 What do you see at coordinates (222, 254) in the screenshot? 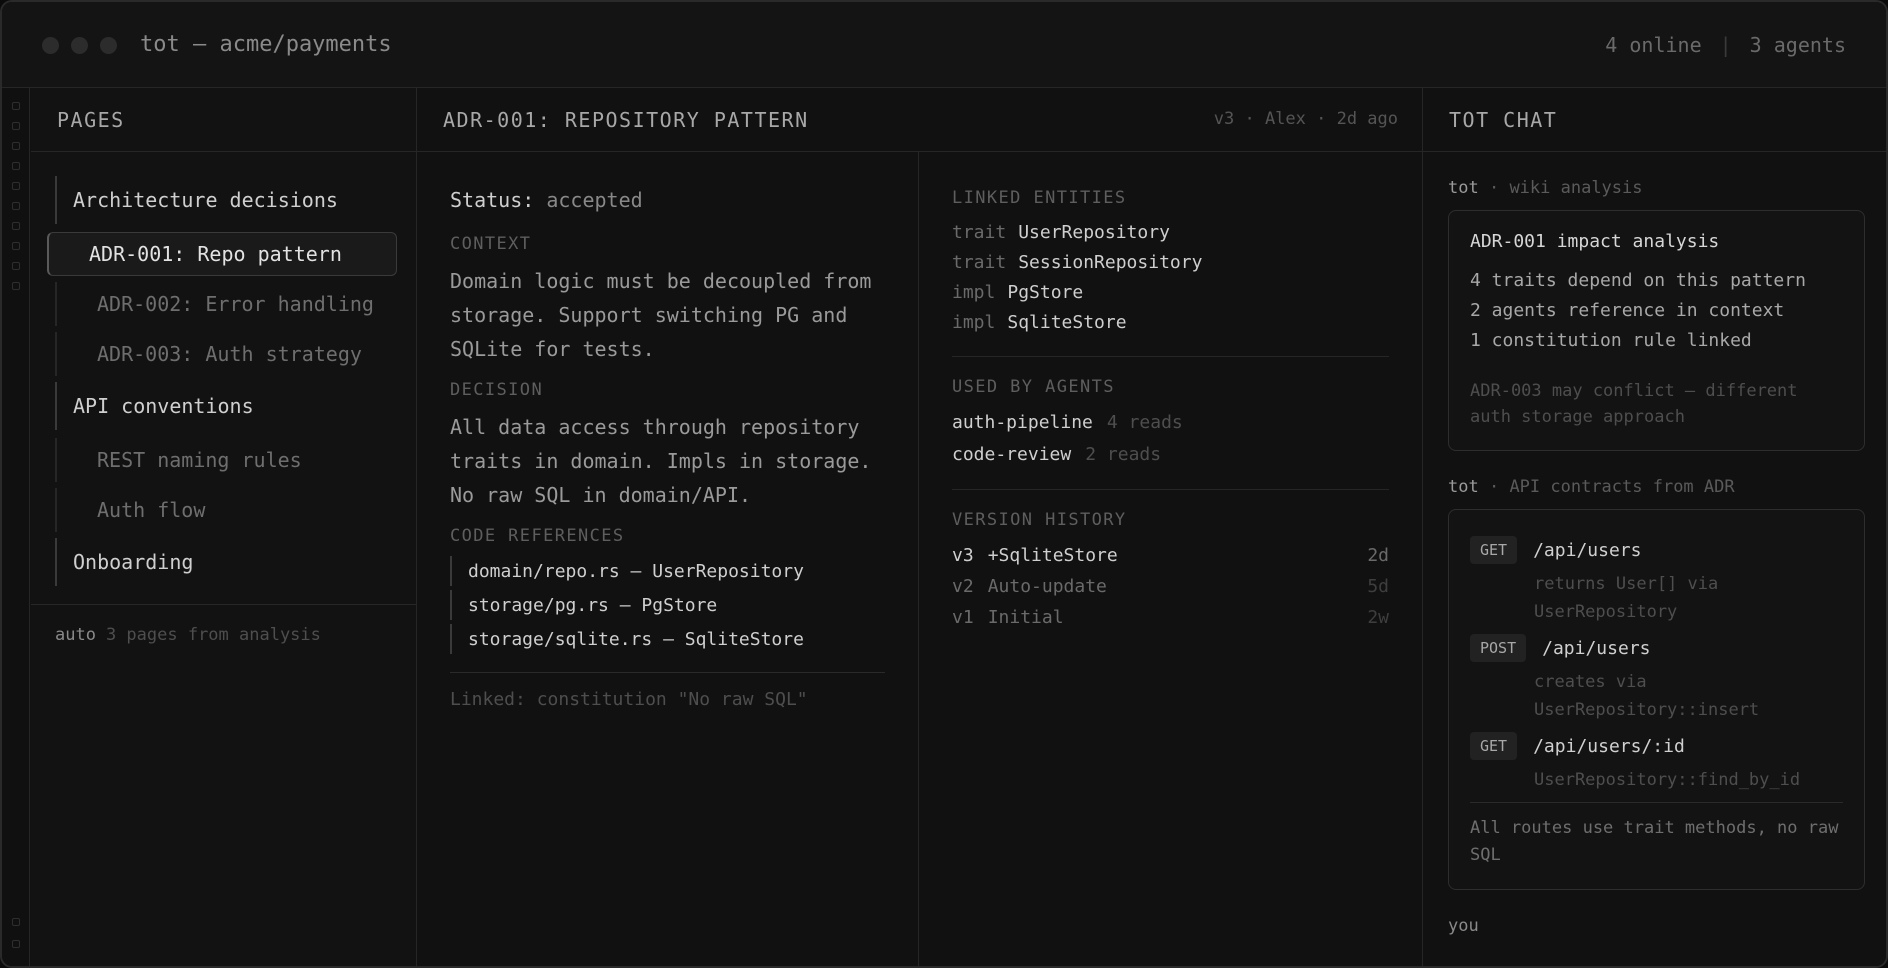
I see `tree-item-adr-001: ADR-001: Repo pattern` at bounding box center [222, 254].